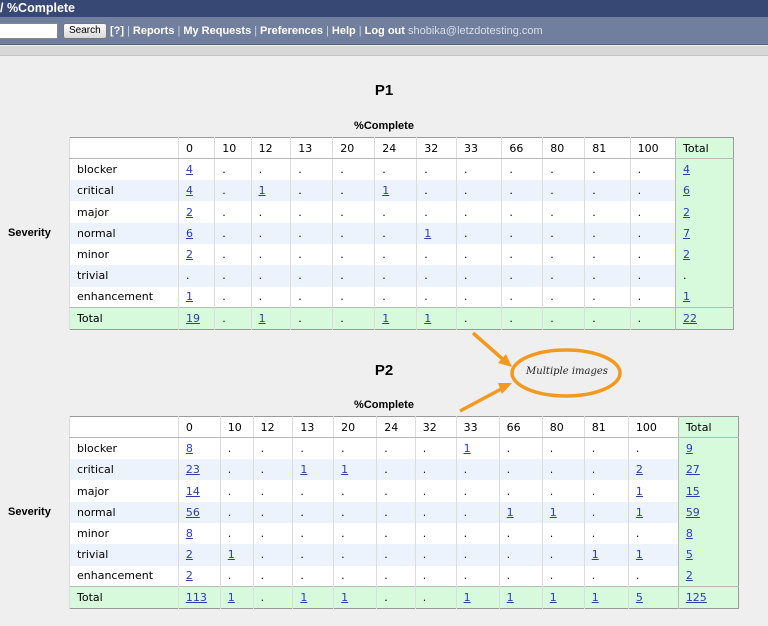  I want to click on annotation-text: Multiple images, so click(567, 371).